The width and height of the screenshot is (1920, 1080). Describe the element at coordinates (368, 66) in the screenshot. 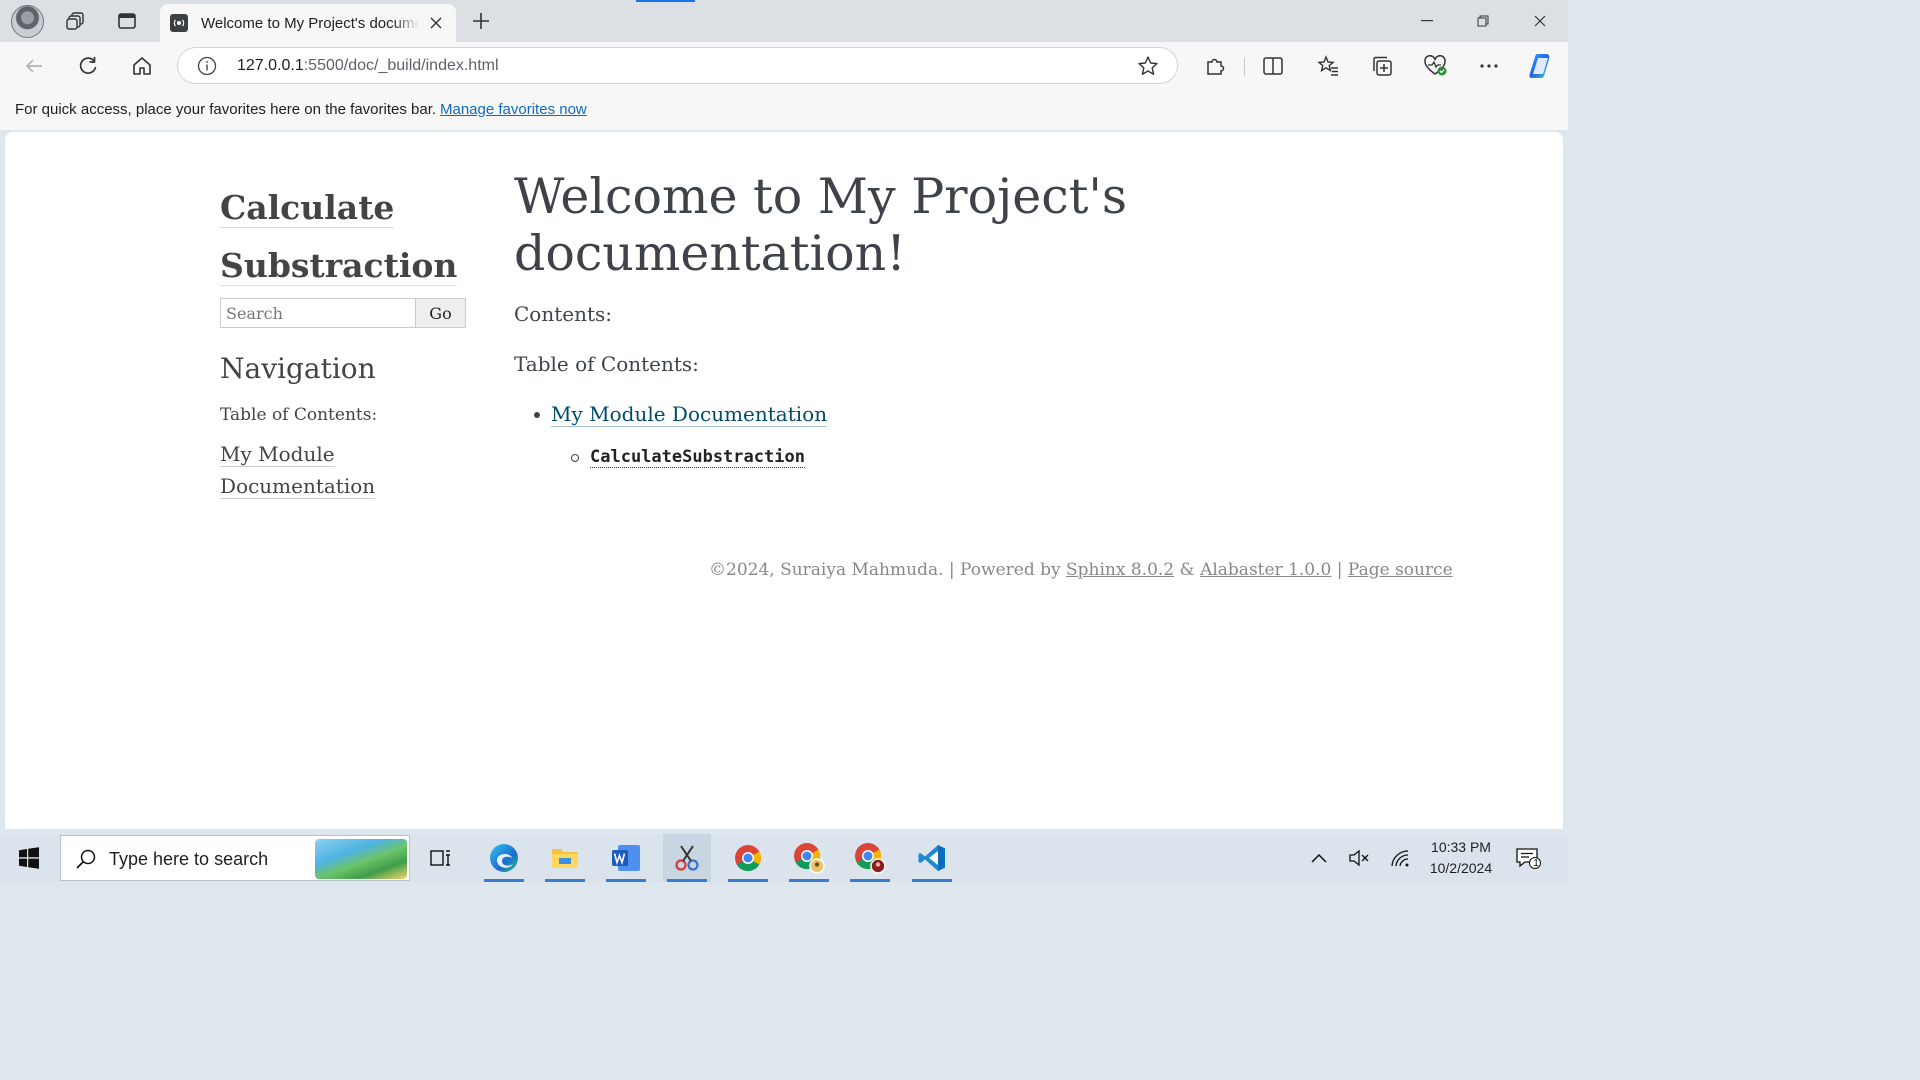

I see `address-url: 127.0.0.1:5500/doc/_build/index.html` at that location.